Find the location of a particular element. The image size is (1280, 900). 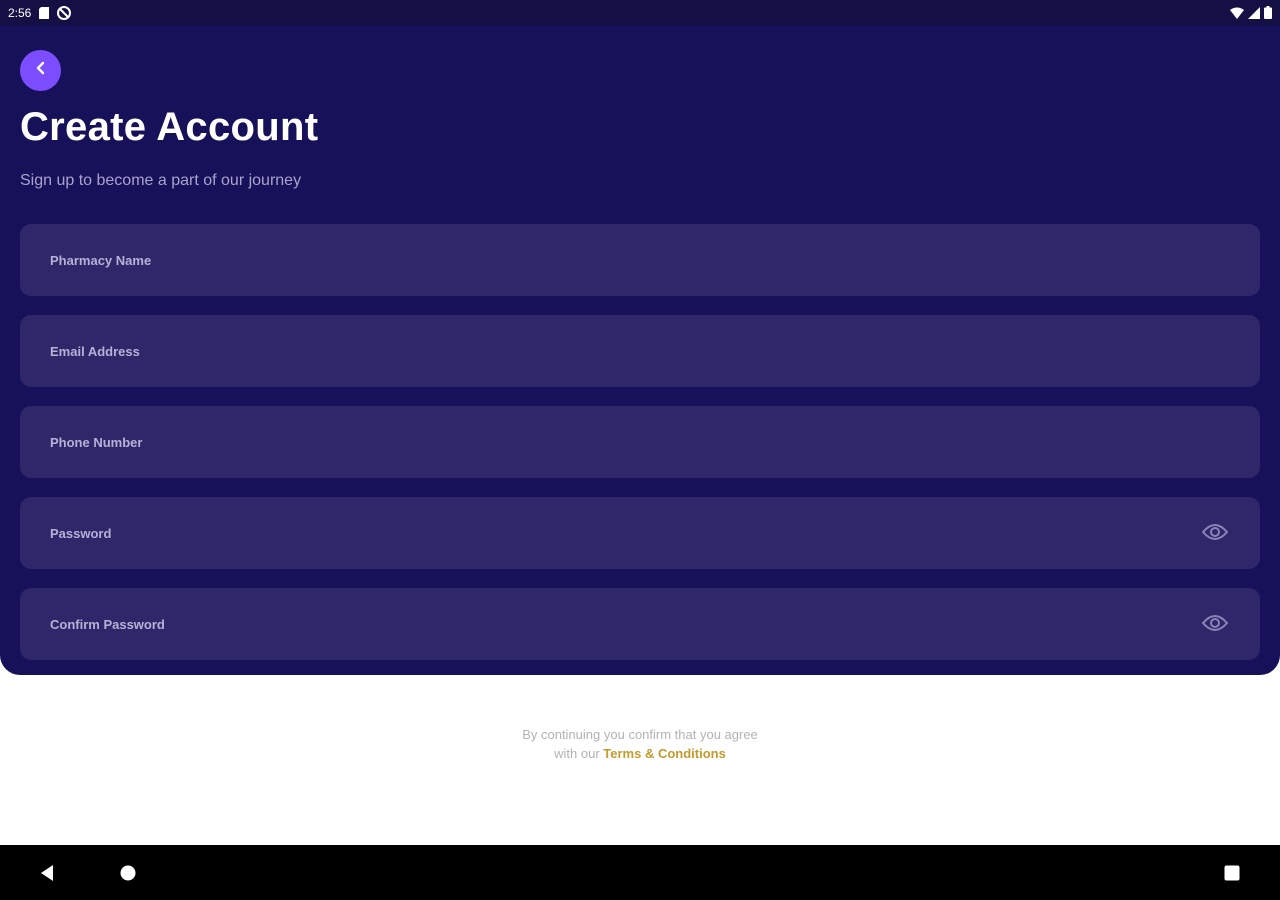

password-field is located at coordinates (640, 533).